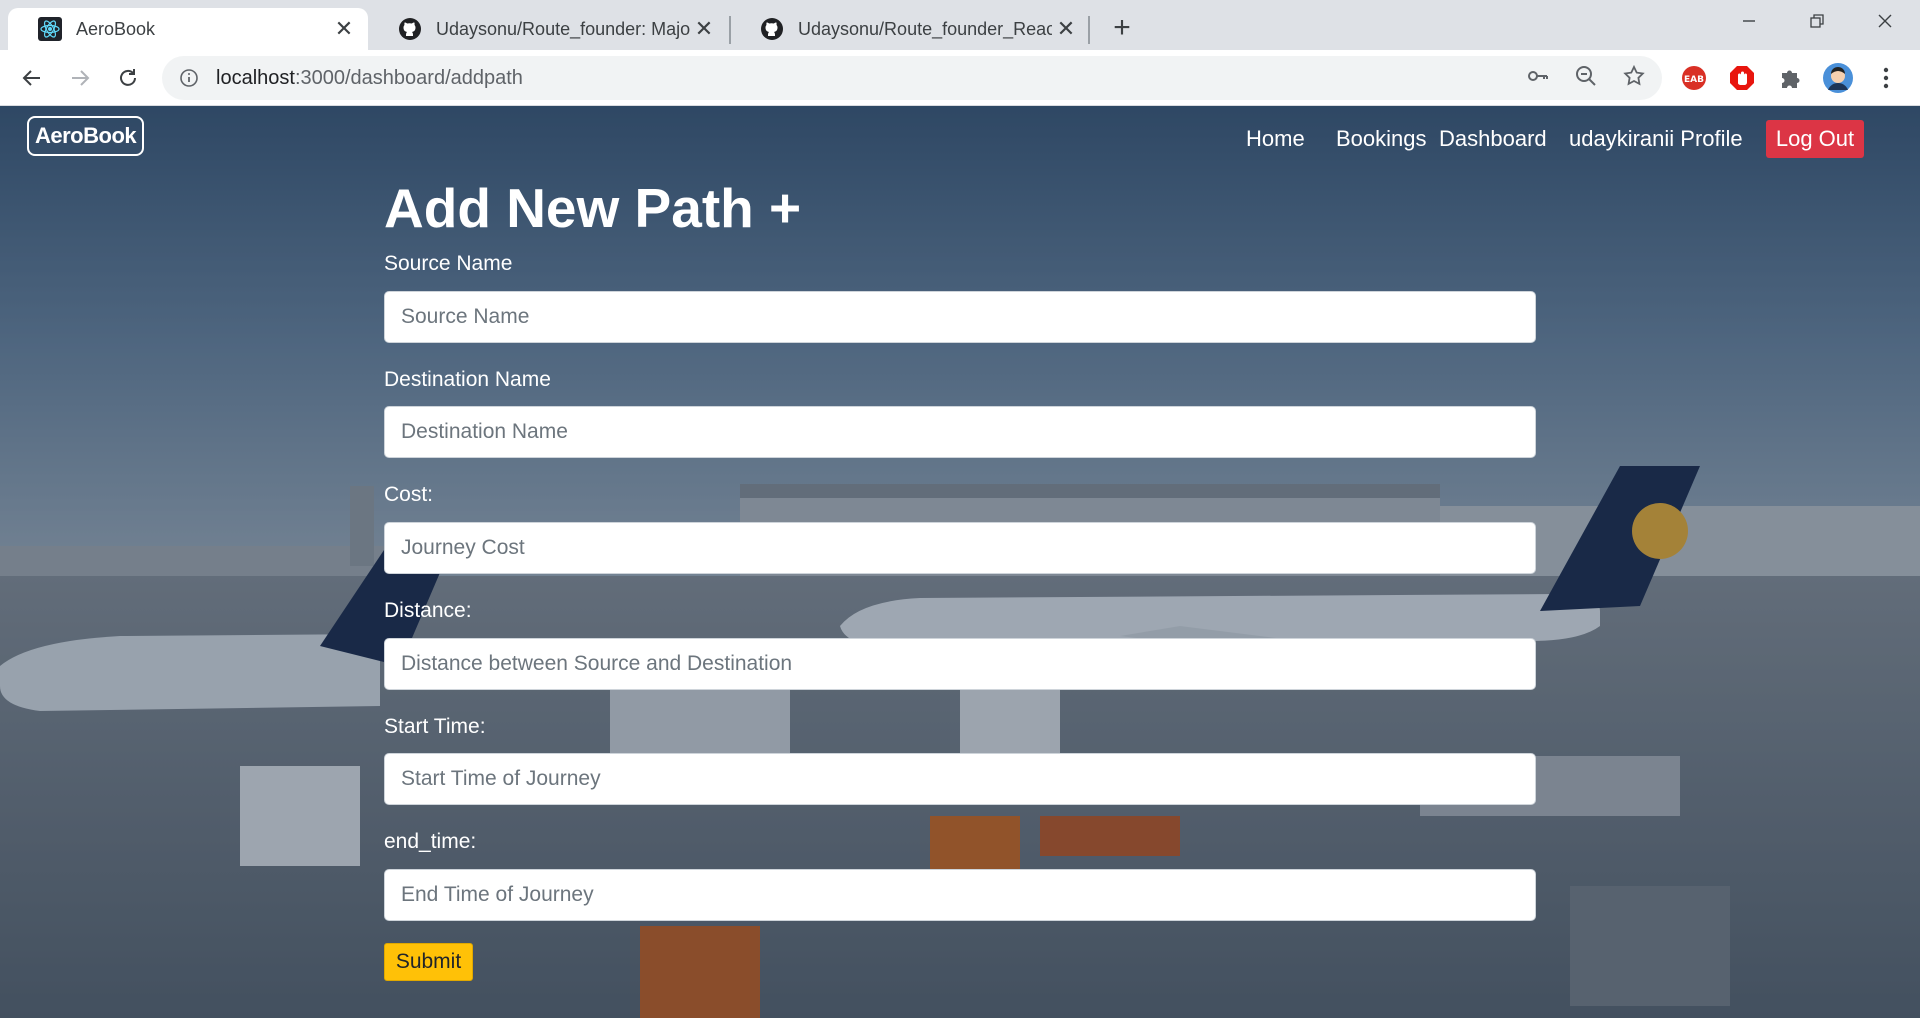 The height and width of the screenshot is (1018, 1920). I want to click on end-time-label: end_time:, so click(430, 841).